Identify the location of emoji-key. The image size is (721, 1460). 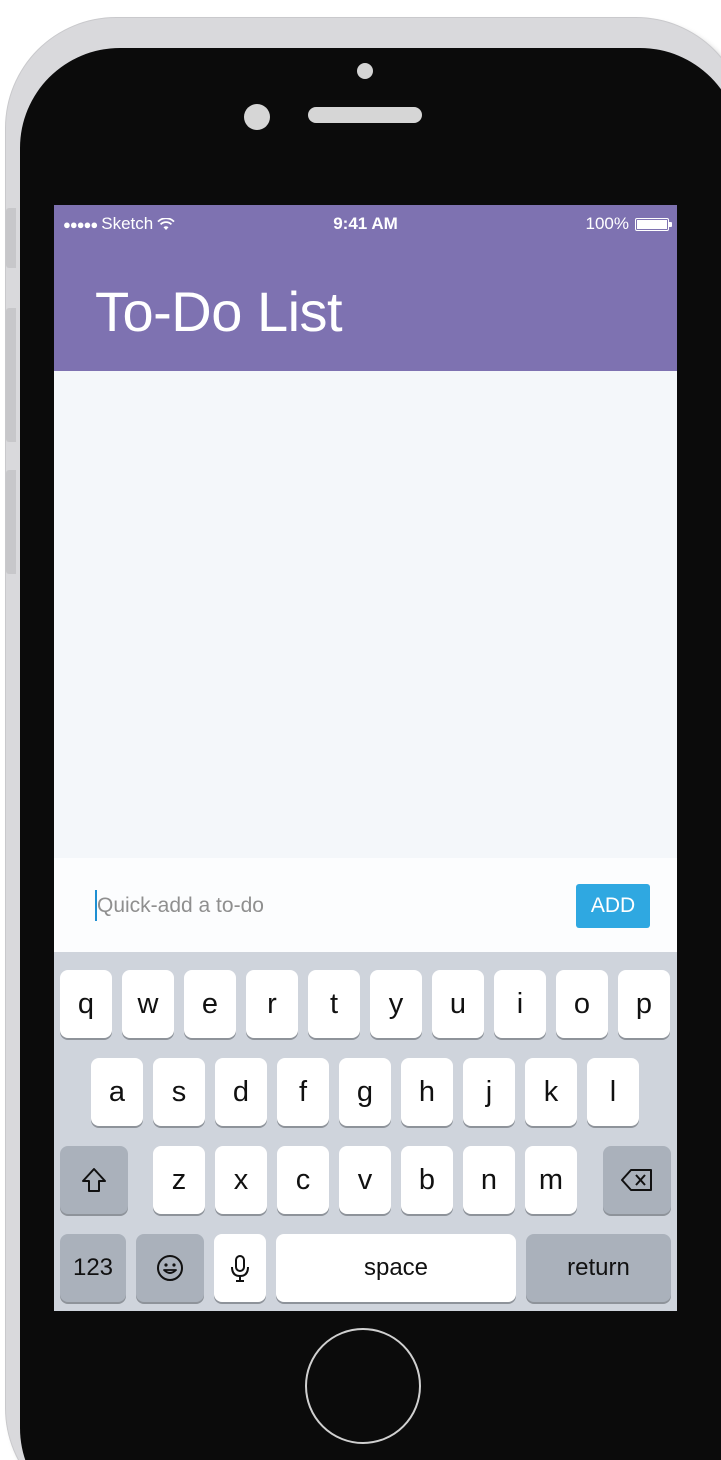
(170, 1268).